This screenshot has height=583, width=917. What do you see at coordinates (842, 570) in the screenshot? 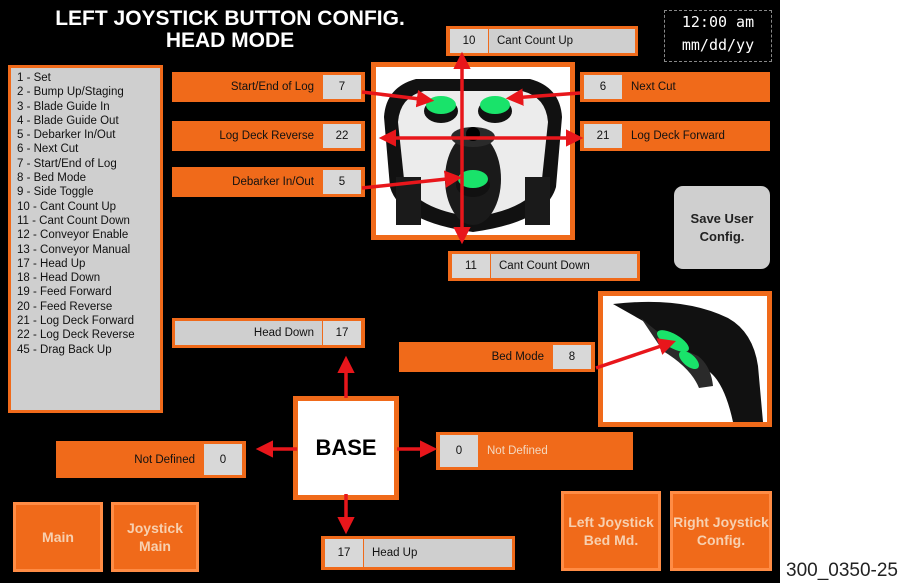
I see `figure-caption: 300_0350-25` at bounding box center [842, 570].